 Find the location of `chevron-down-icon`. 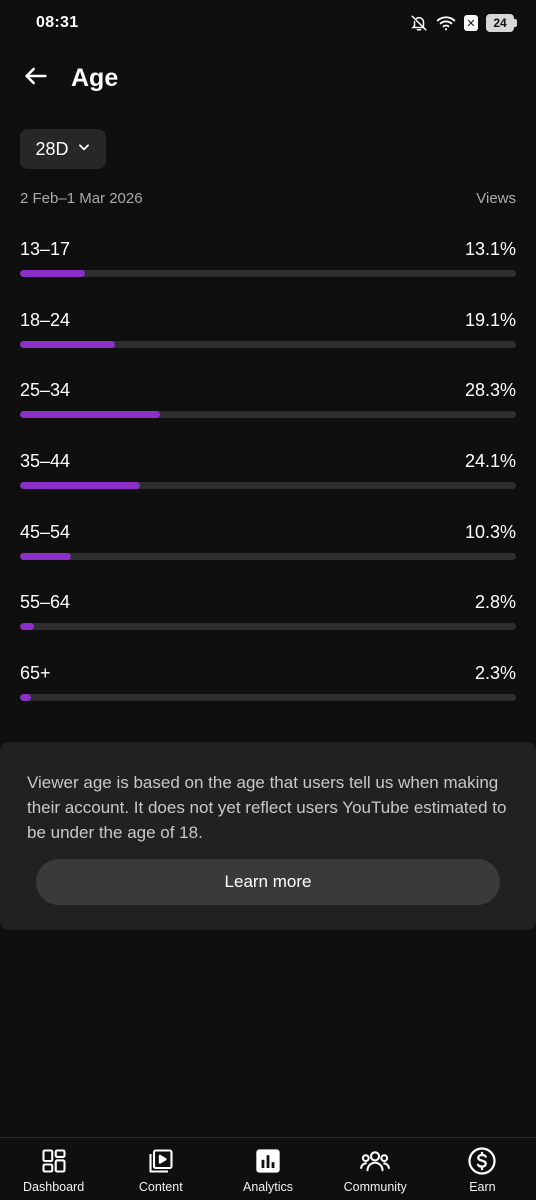

chevron-down-icon is located at coordinates (84, 149).